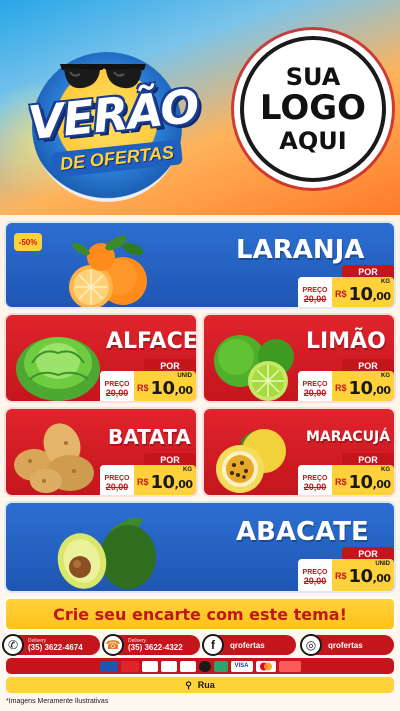 Image resolution: width=400 pixels, height=711 pixels. I want to click on discount-badge: -50%, so click(28, 242).